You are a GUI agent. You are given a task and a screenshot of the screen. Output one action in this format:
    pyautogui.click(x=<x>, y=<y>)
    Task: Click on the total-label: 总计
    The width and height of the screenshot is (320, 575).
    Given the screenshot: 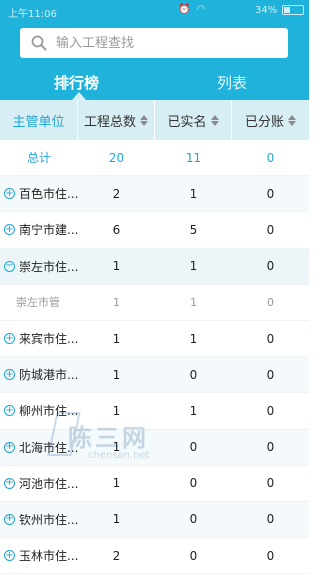 What is the action you would take?
    pyautogui.click(x=38, y=158)
    